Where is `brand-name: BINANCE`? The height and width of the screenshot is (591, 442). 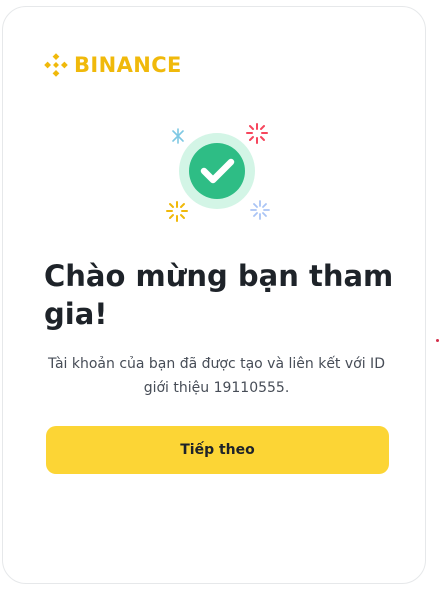
brand-name: BINANCE is located at coordinates (128, 65).